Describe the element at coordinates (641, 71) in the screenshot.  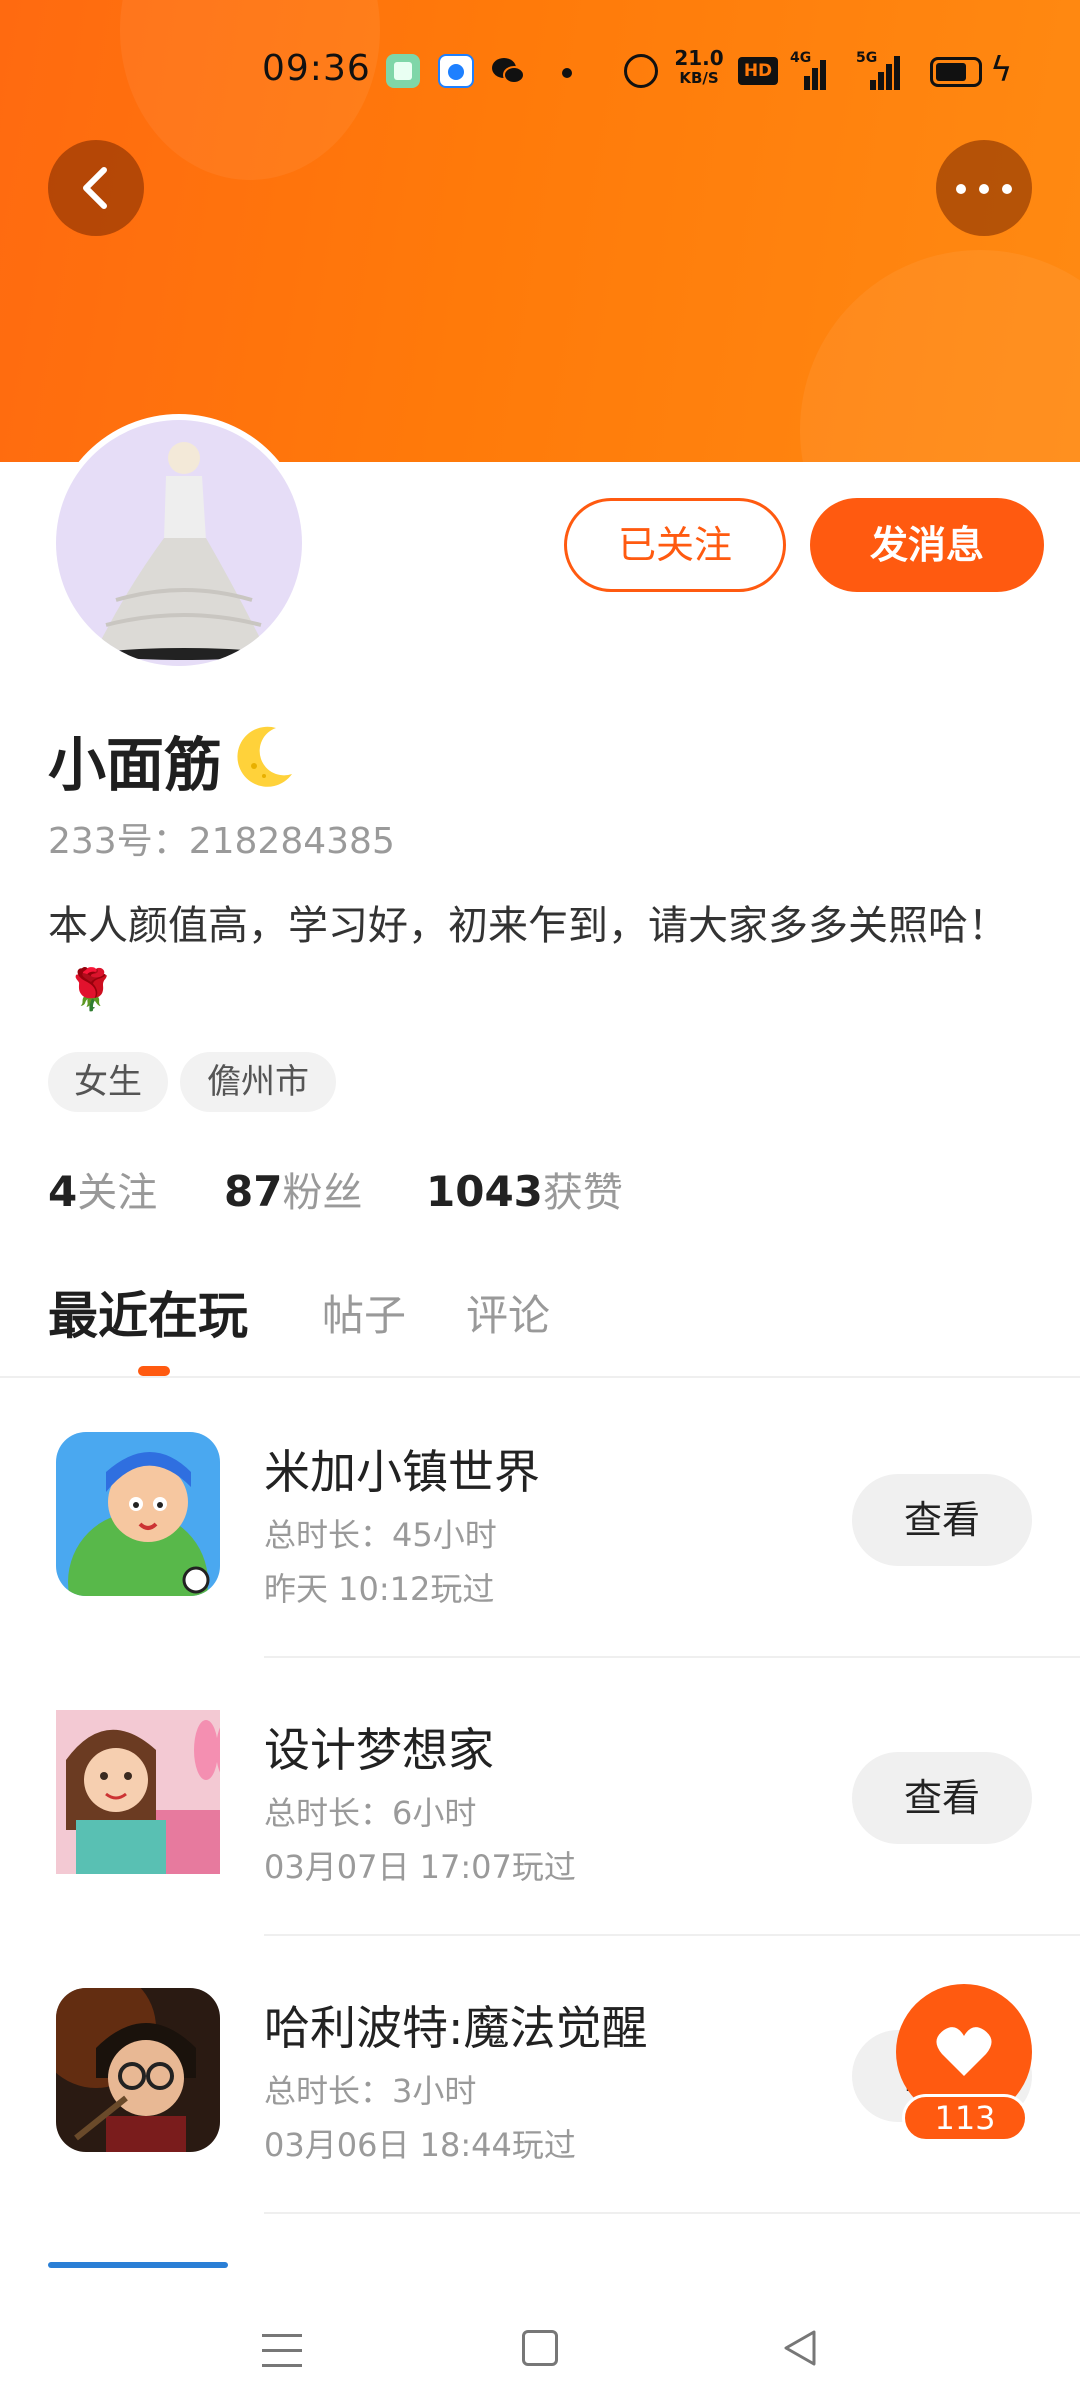
I see `alarm-icon` at that location.